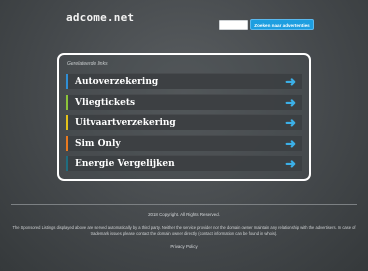 Image resolution: width=368 pixels, height=271 pixels. I want to click on search-button: Zoeken naar advertenties, so click(282, 24).